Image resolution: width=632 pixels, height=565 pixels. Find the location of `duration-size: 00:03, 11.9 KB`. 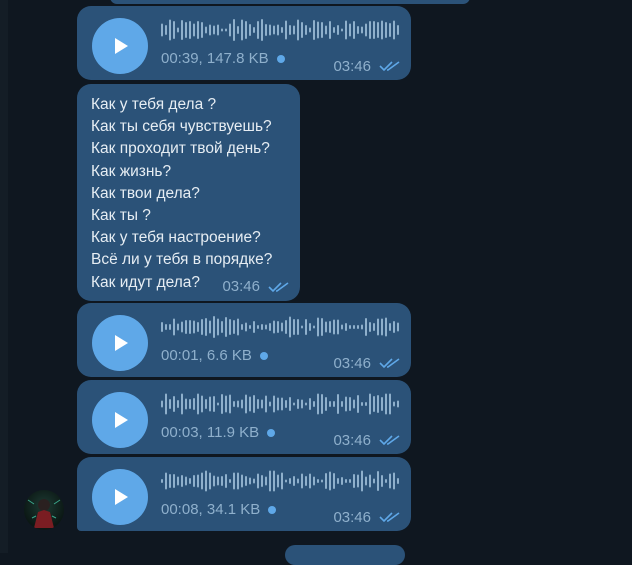

duration-size: 00:03, 11.9 KB is located at coordinates (210, 432).